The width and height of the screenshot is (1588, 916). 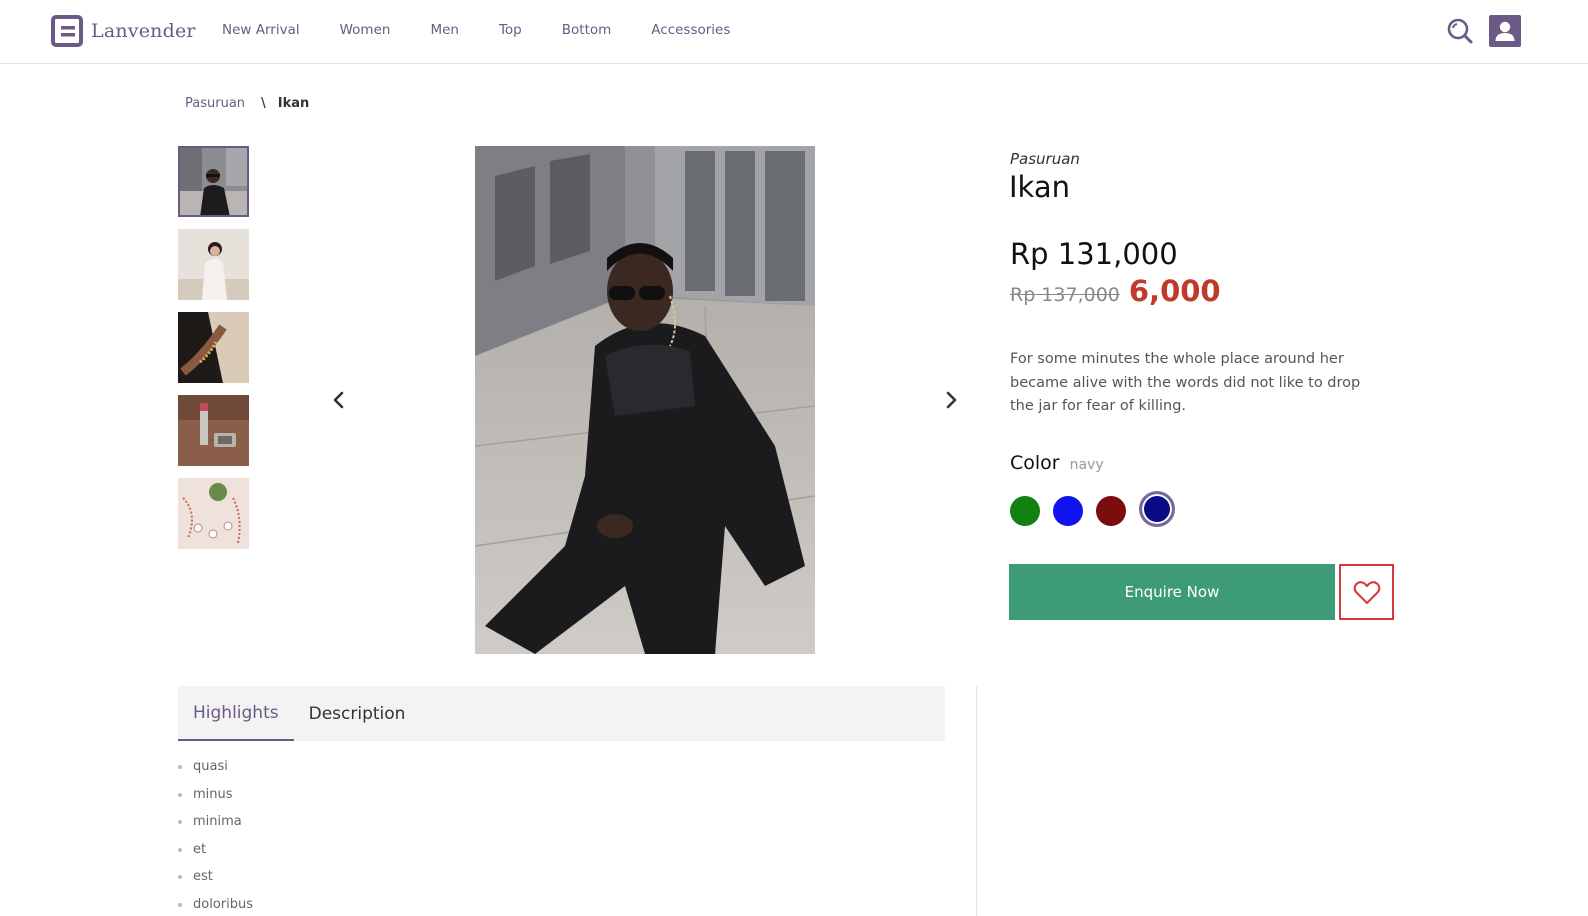 I want to click on price-discount-row: Rp 137,000 6,000, so click(x=1115, y=291).